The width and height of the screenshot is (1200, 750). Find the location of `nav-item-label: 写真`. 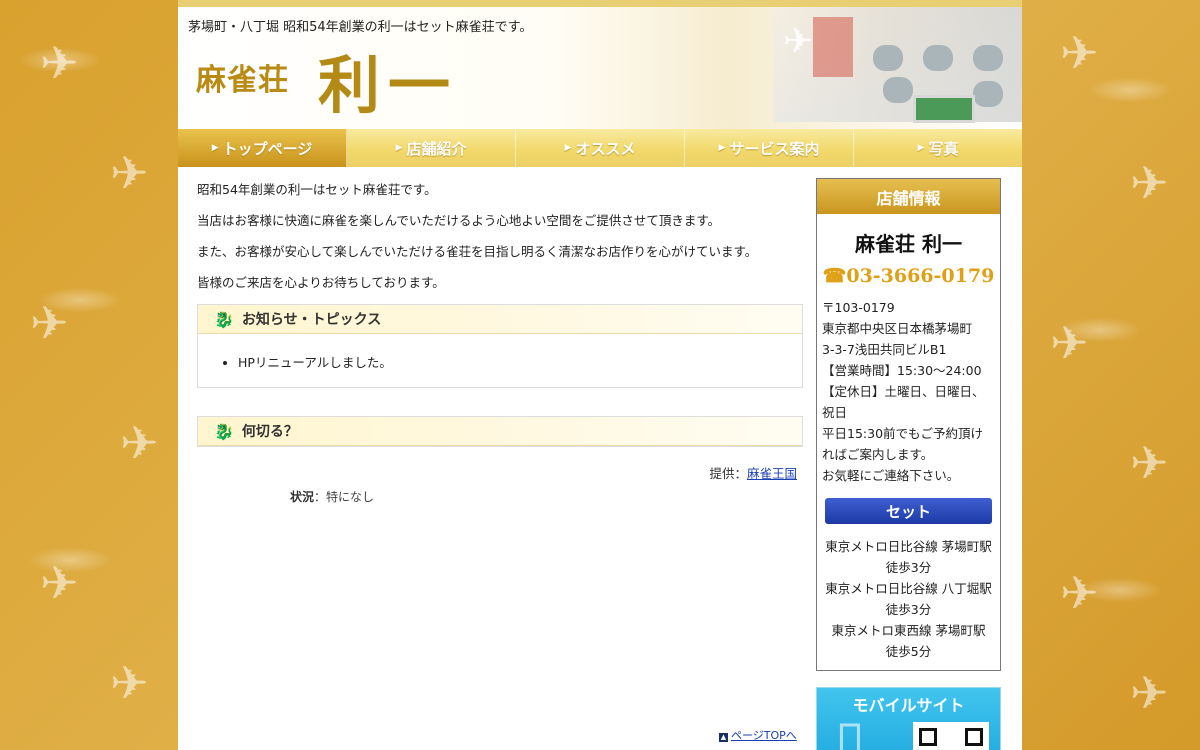

nav-item-label: 写真 is located at coordinates (943, 148).